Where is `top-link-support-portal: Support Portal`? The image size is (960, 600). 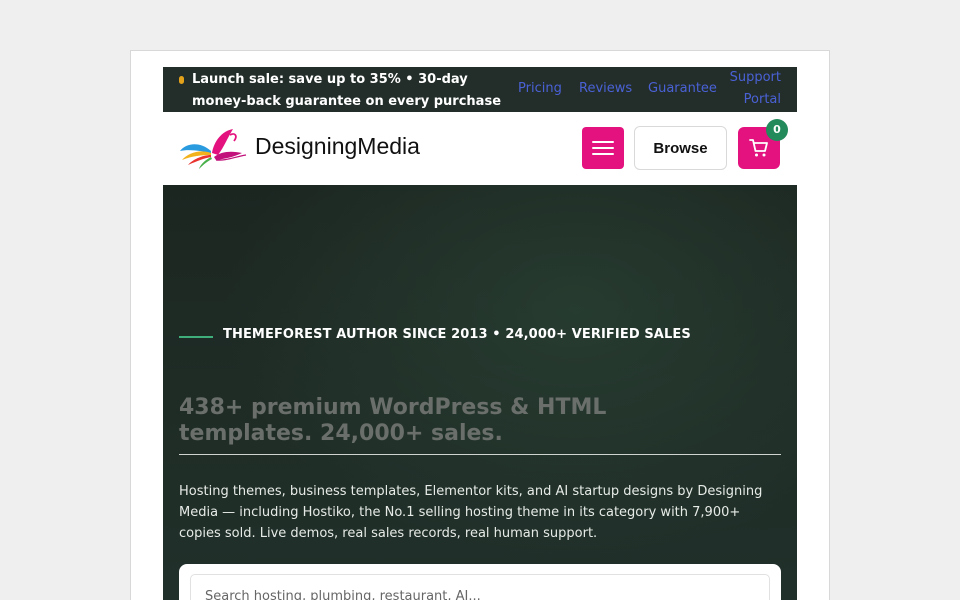
top-link-support-portal: Support Portal is located at coordinates (753, 89).